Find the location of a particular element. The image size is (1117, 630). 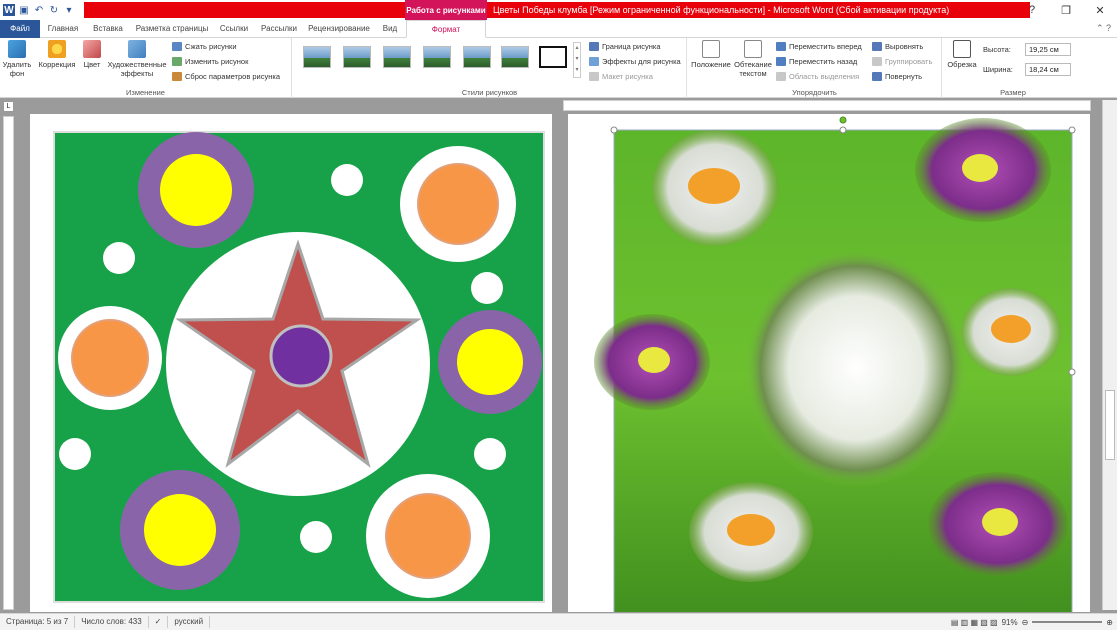

position-button: Положение is located at coordinates (711, 54).